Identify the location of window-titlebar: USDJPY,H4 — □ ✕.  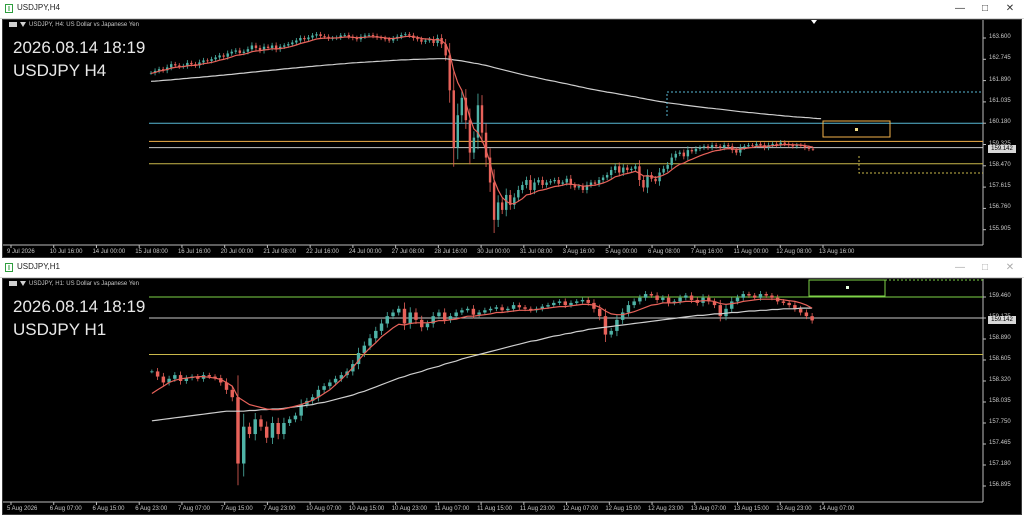
(512, 9).